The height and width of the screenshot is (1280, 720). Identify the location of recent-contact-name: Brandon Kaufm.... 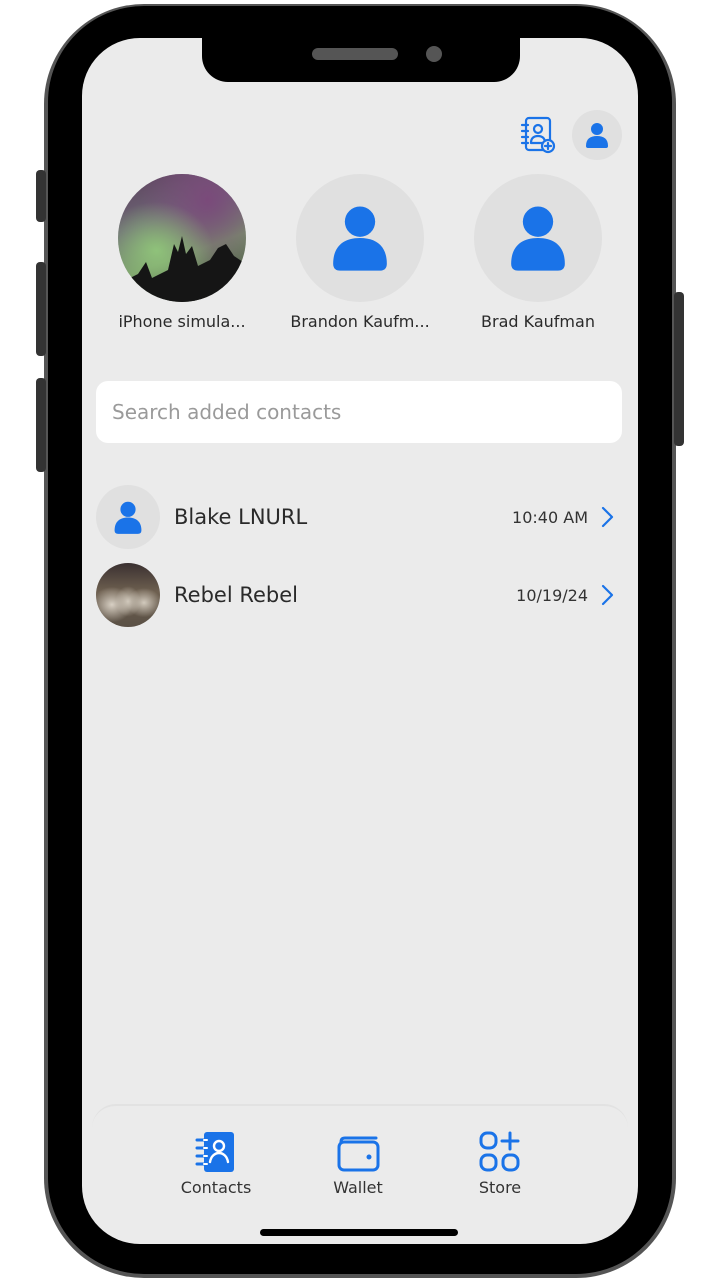
(360, 321).